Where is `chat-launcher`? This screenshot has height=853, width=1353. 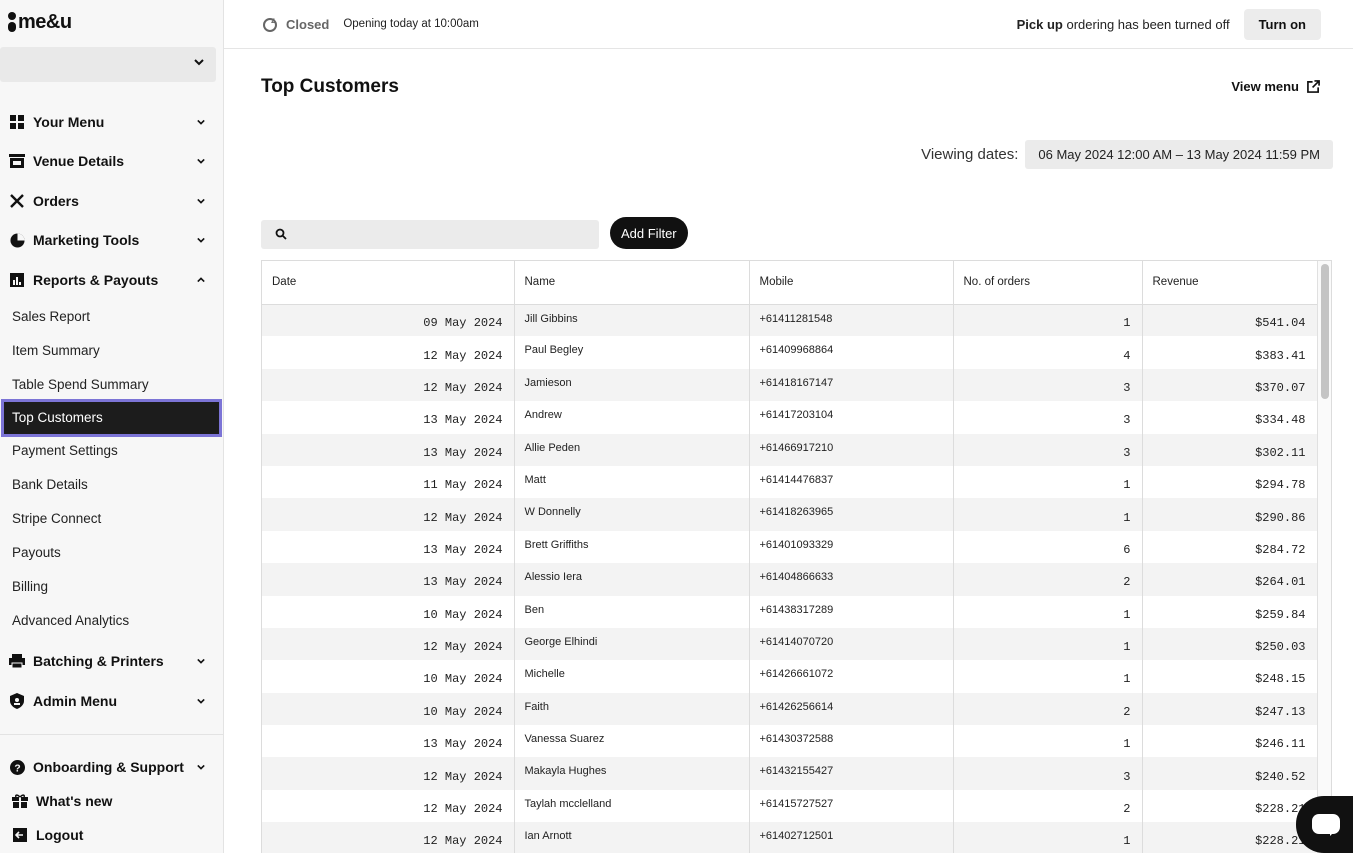 chat-launcher is located at coordinates (1324, 824).